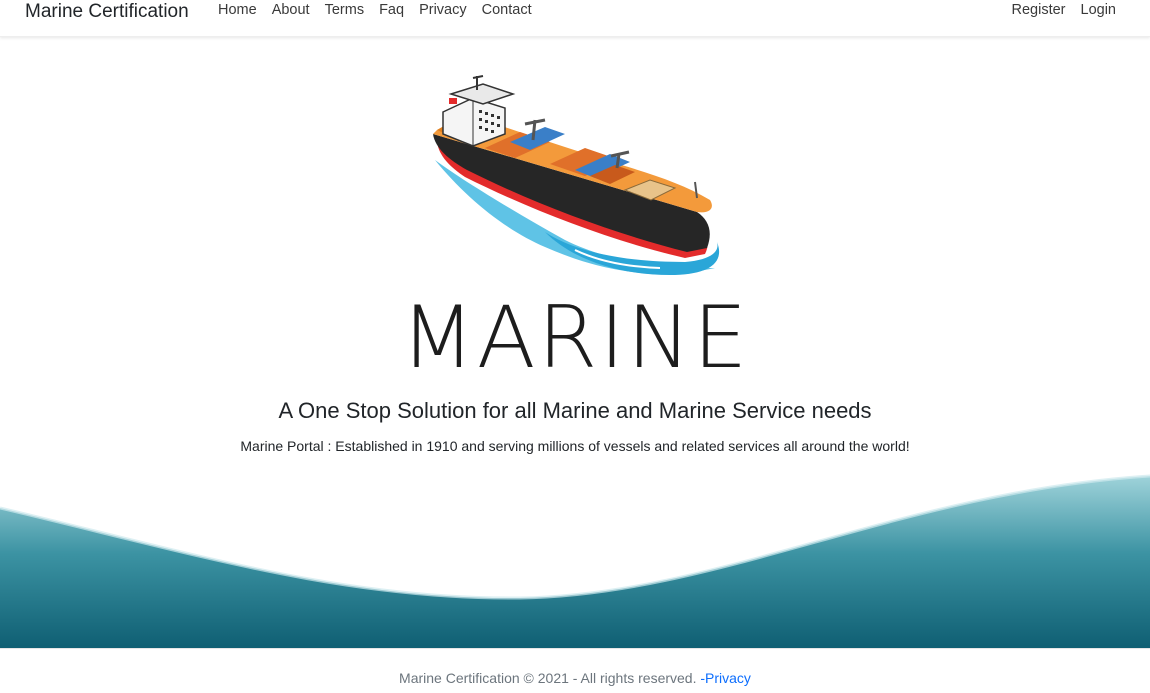  I want to click on marine-logo-text: MARINE, so click(575, 338).